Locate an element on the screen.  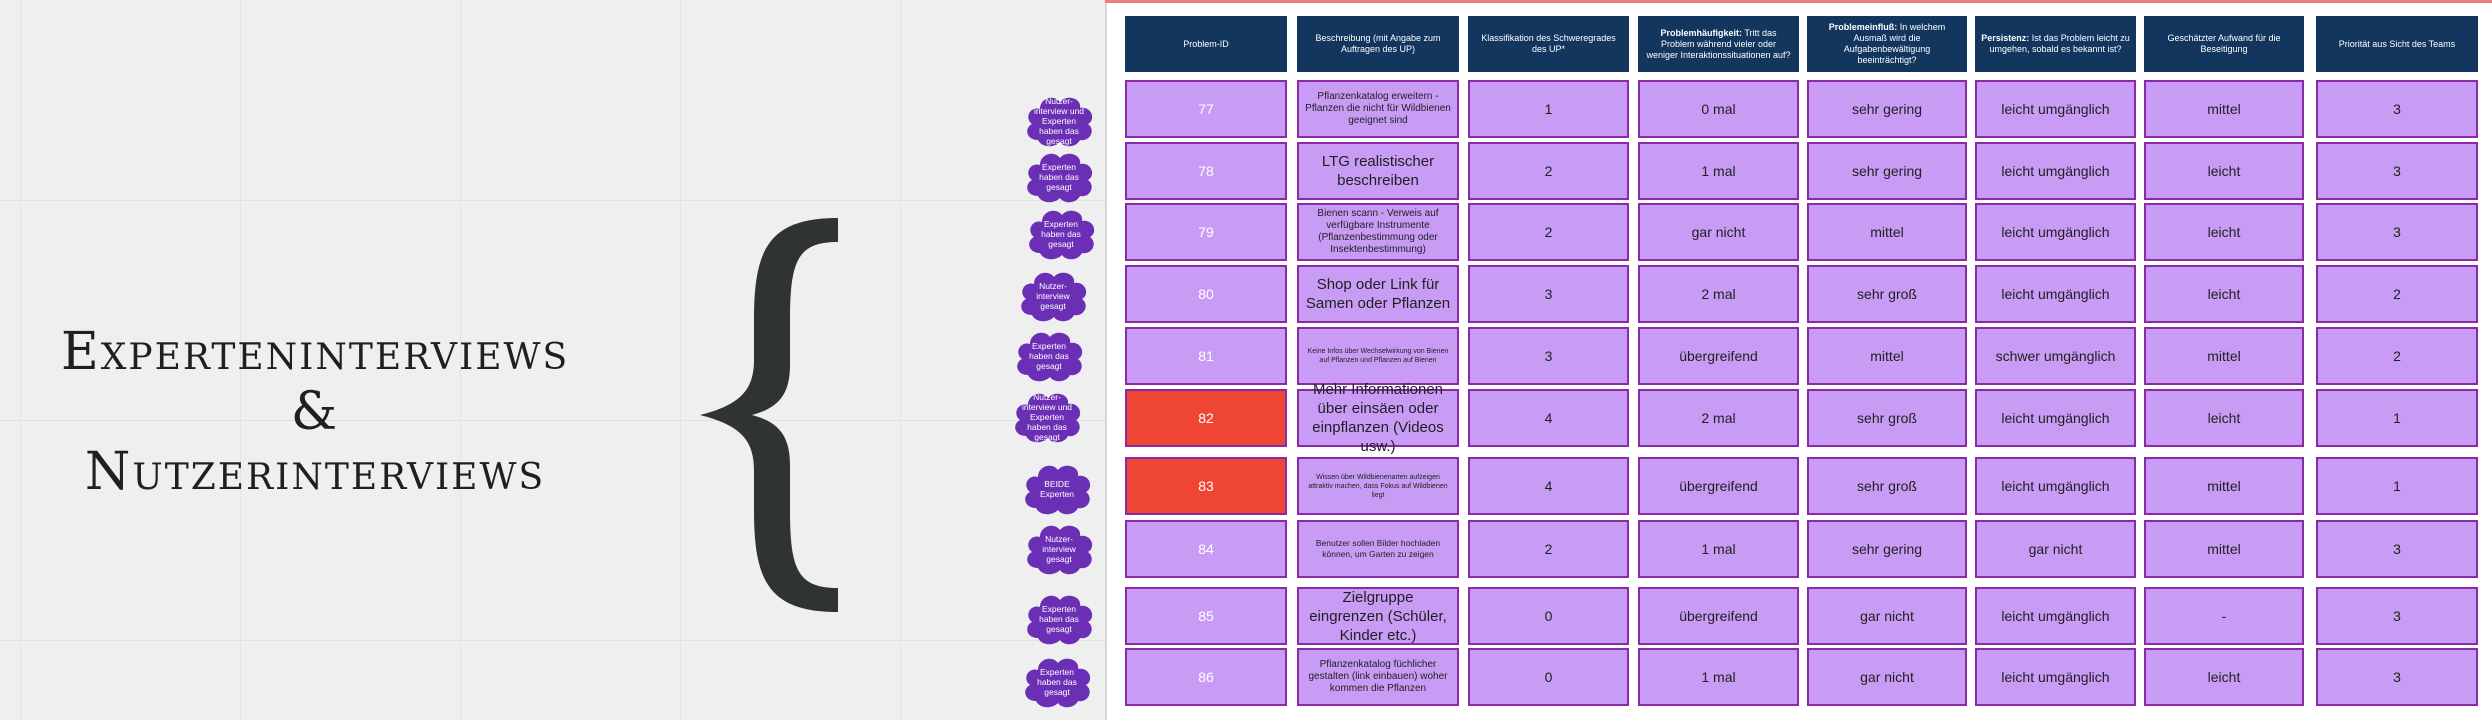
sticky-note-problem-id: 82 is located at coordinates (1206, 418).